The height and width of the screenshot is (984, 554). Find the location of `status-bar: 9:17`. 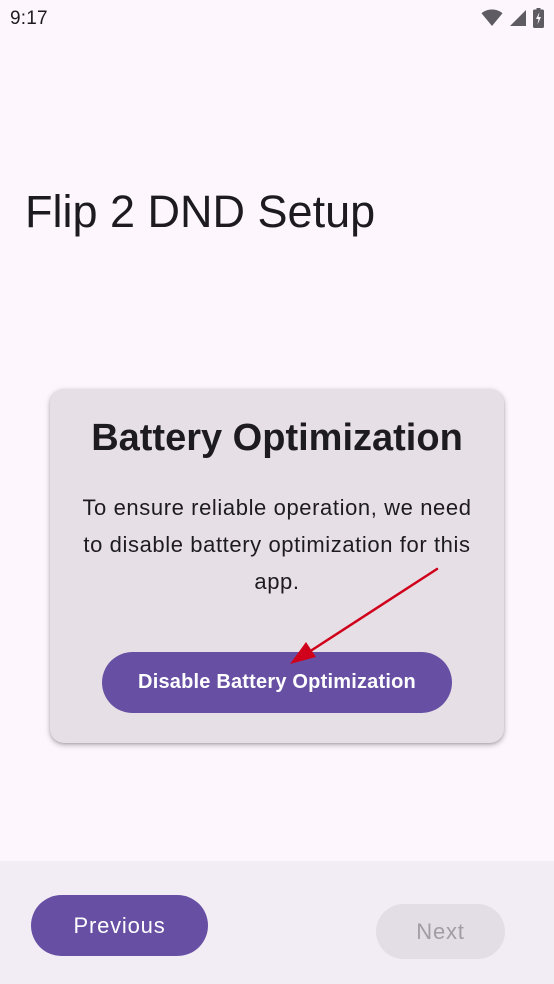

status-bar: 9:17 is located at coordinates (277, 20).